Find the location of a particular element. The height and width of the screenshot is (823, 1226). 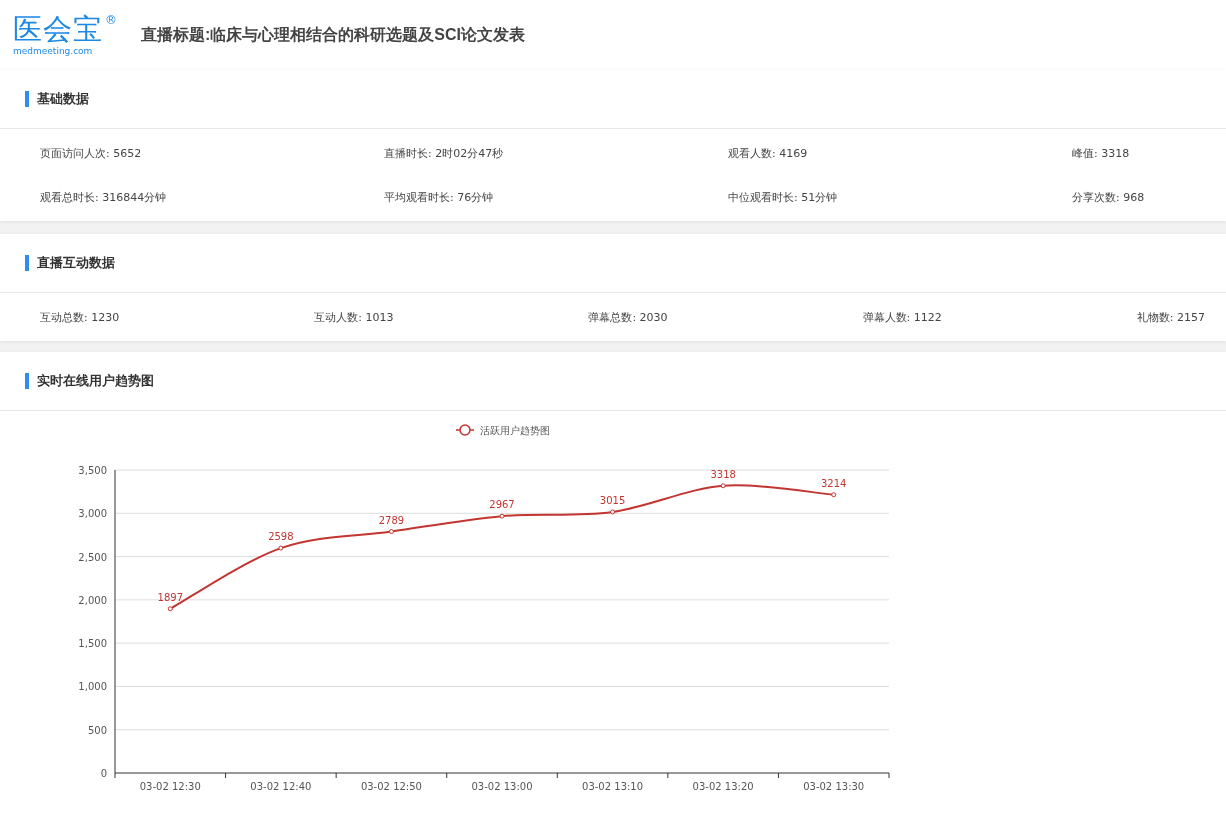

y-axis-label: 2,500 is located at coordinates (92, 557).